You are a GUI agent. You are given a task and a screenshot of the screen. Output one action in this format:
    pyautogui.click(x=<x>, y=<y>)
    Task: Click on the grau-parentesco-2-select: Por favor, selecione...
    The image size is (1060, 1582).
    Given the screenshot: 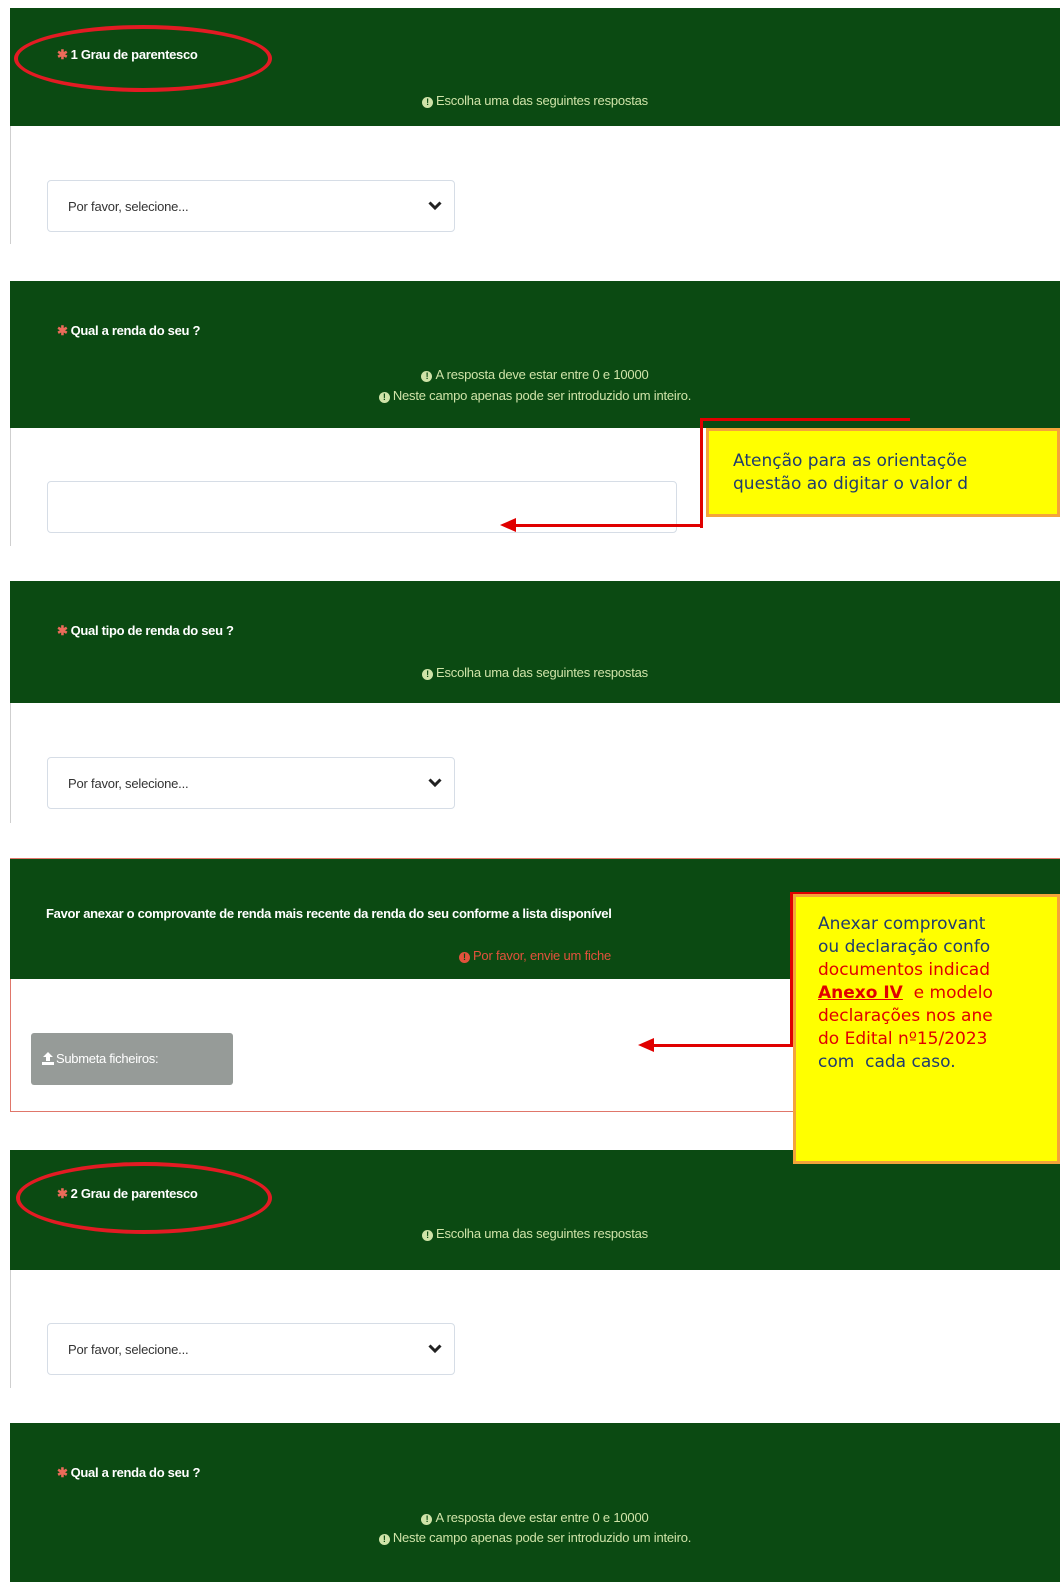 What is the action you would take?
    pyautogui.click(x=251, y=1349)
    